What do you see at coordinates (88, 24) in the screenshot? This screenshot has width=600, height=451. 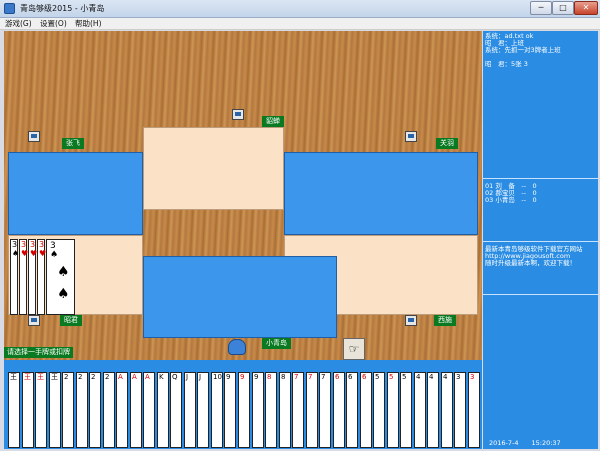 I see `menu-help: 帮助(H)` at bounding box center [88, 24].